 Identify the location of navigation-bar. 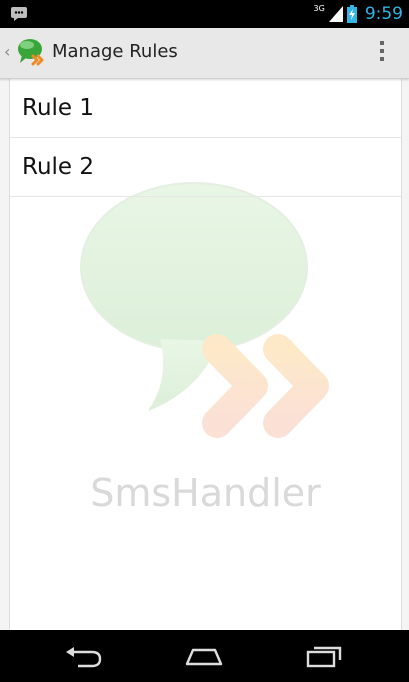
(204, 656).